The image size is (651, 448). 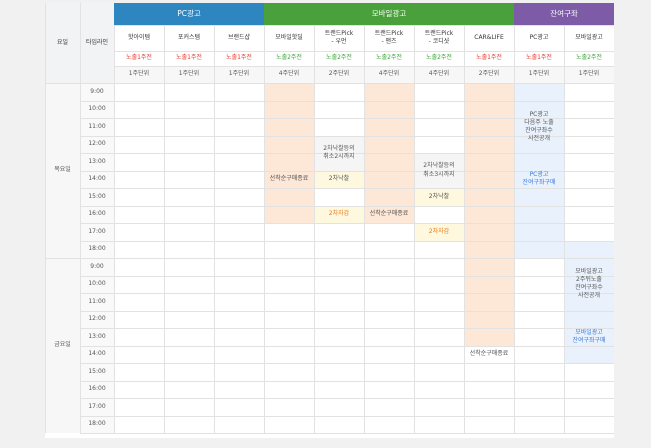 What do you see at coordinates (62, 170) in the screenshot?
I see `day-cell-thursday: 목요일` at bounding box center [62, 170].